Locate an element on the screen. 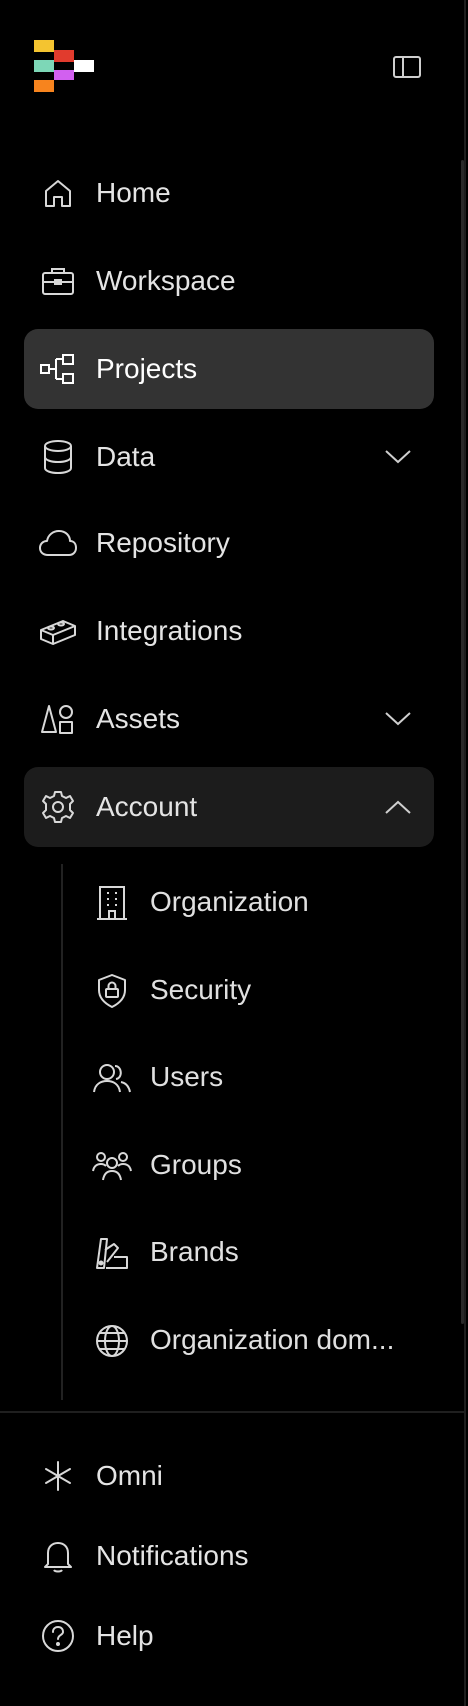  app-logo is located at coordinates (65, 66).